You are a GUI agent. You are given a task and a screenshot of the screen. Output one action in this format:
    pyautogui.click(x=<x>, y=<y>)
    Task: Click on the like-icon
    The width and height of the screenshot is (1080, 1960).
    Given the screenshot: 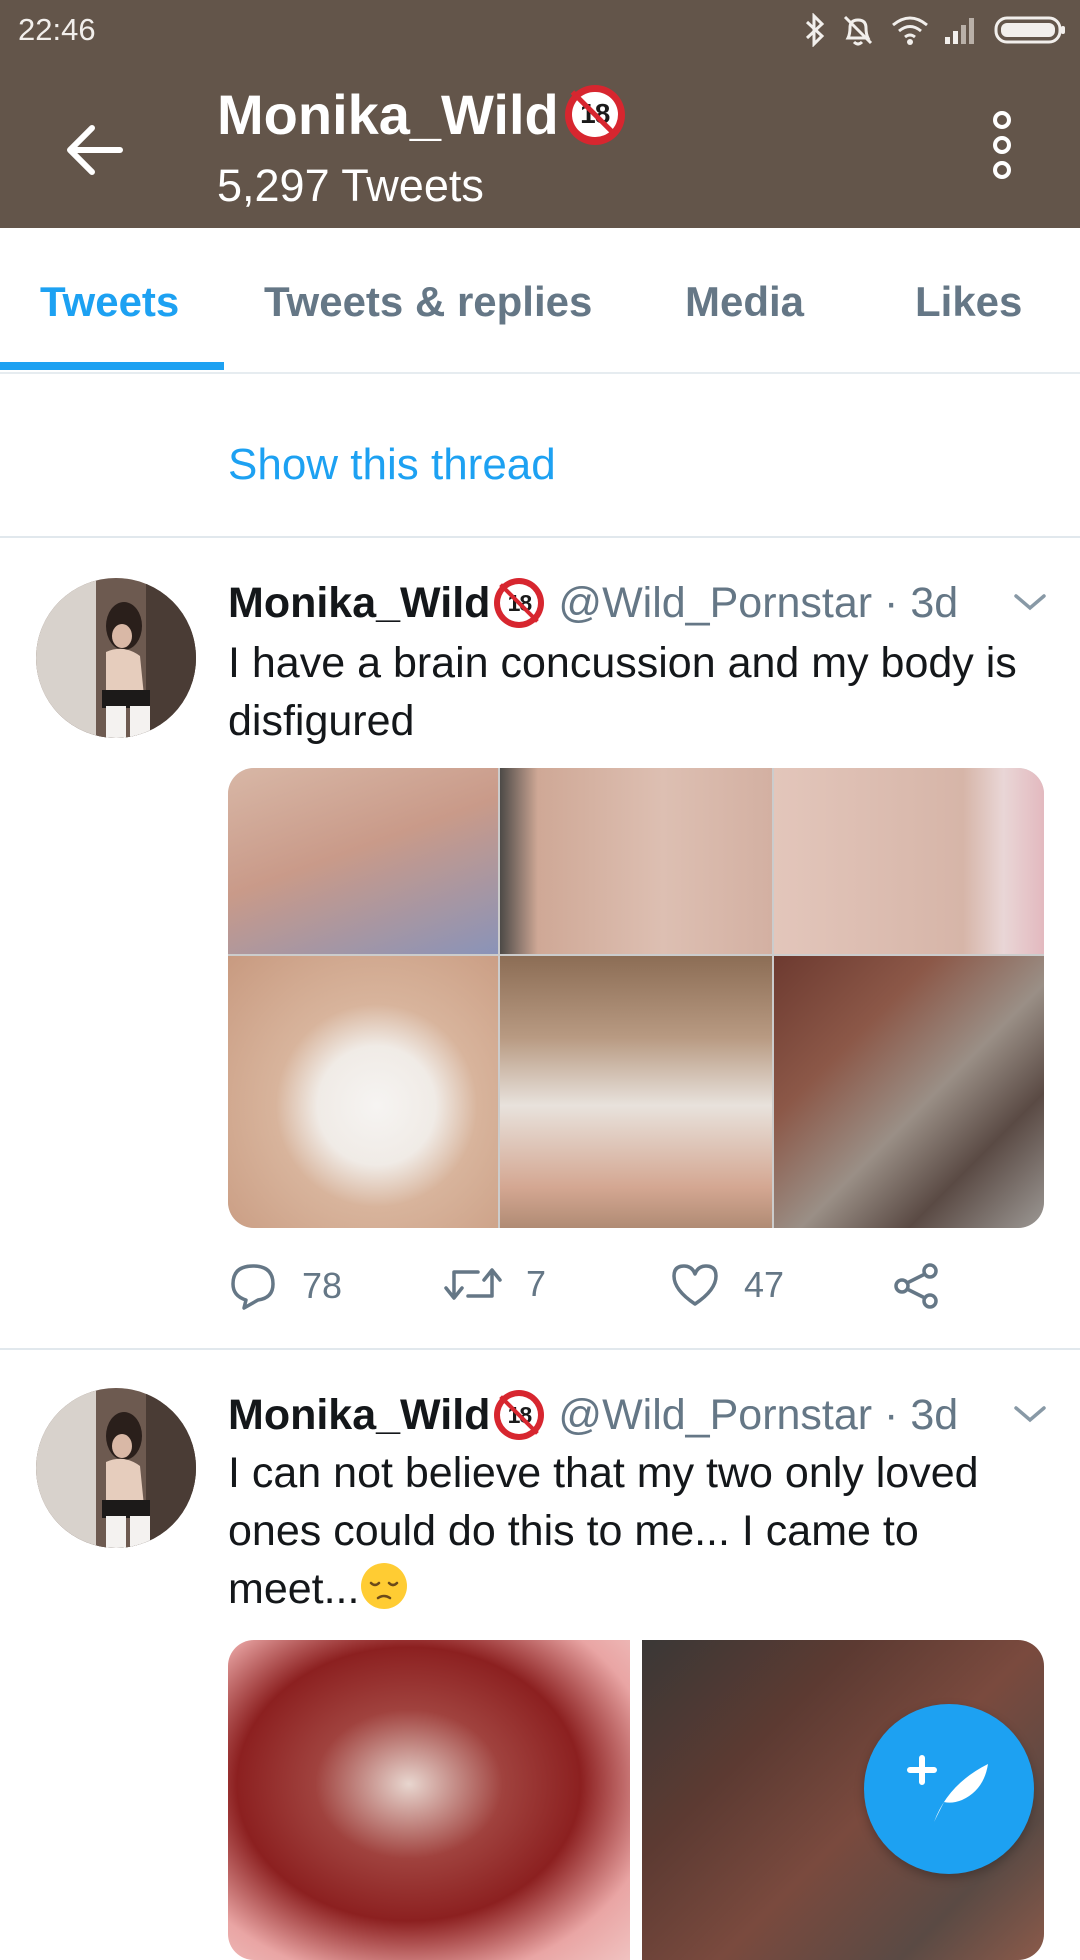 What is the action you would take?
    pyautogui.click(x=695, y=1285)
    